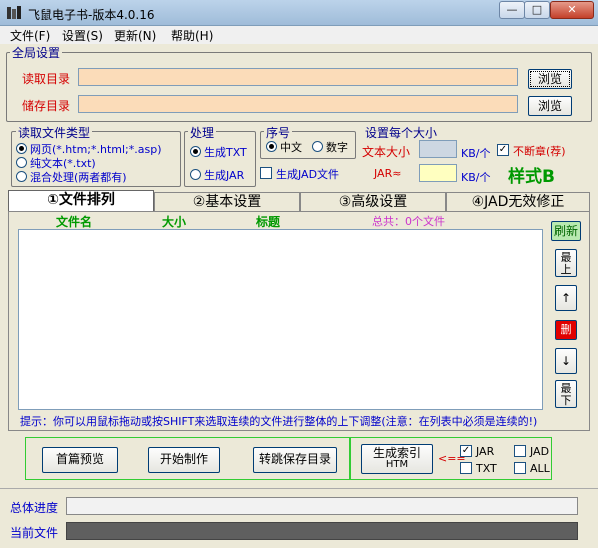 Image resolution: width=598 pixels, height=548 pixels. What do you see at coordinates (81, 201) in the screenshot?
I see `tab-file-arrange: ①文件排列` at bounding box center [81, 201].